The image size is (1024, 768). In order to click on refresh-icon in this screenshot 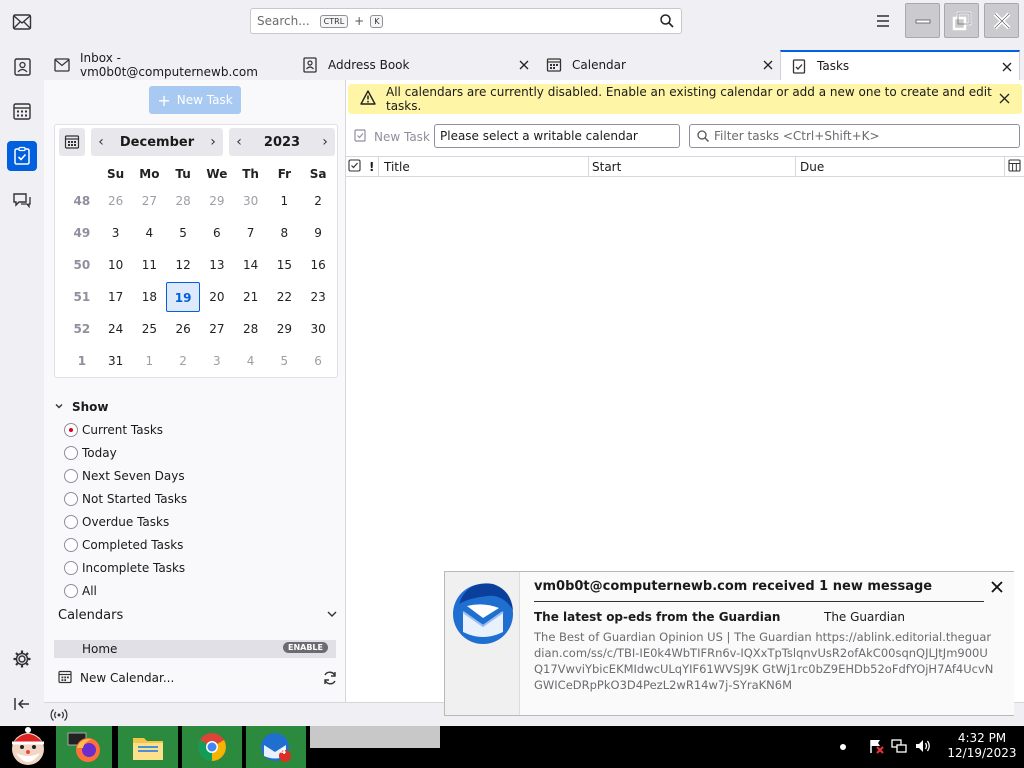, I will do `click(330, 679)`.